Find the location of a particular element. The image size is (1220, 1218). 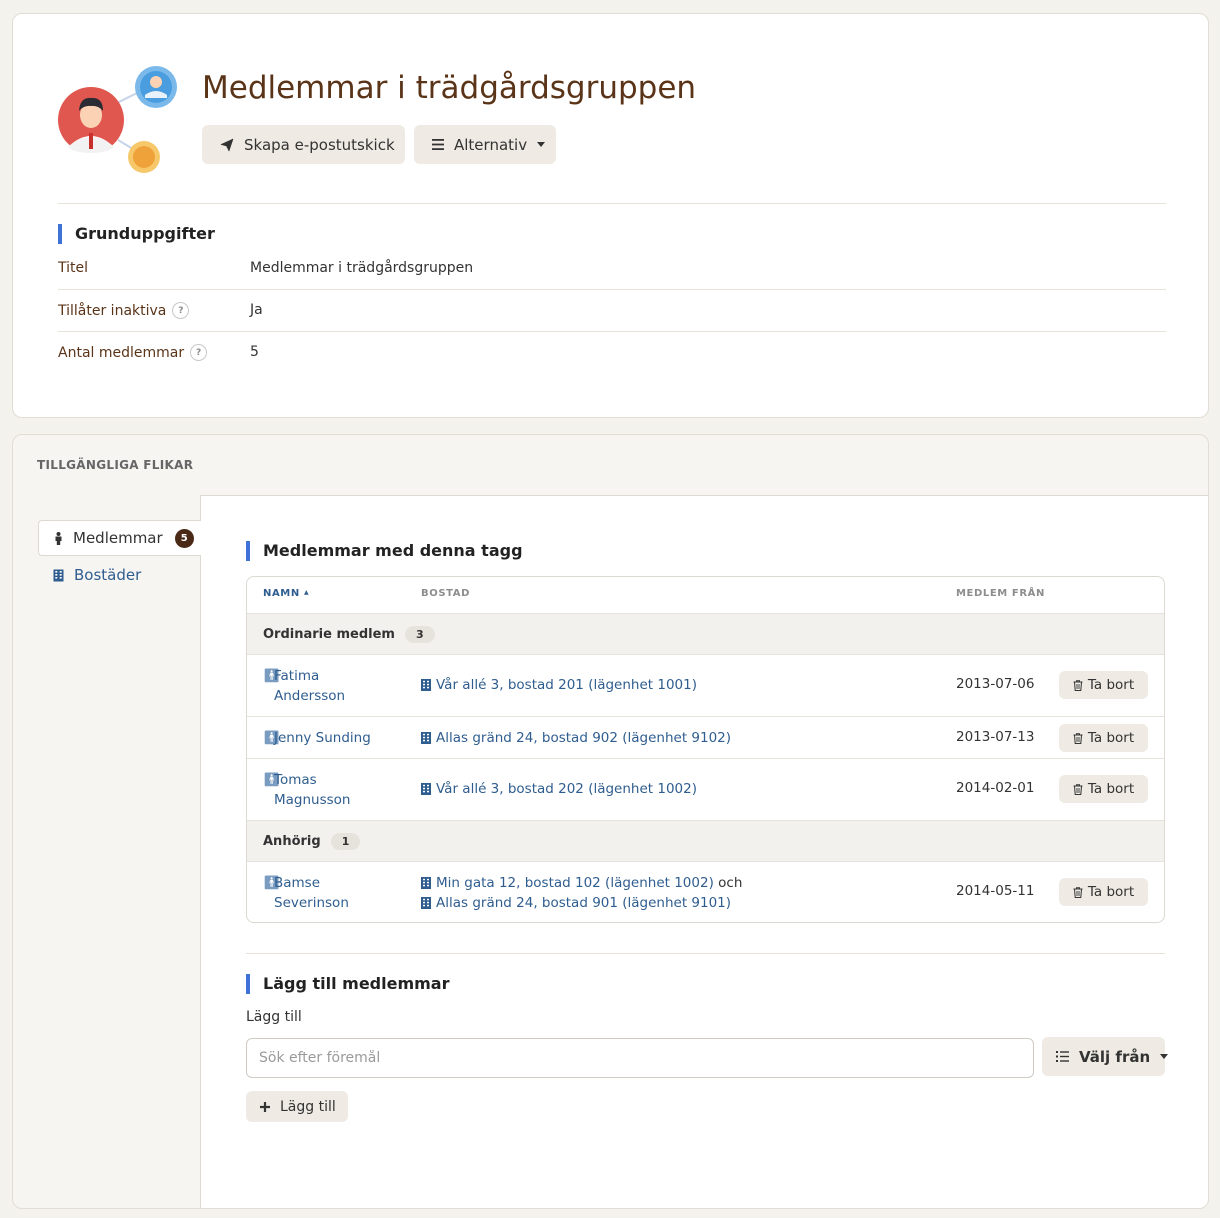

tabs-heading: TILLGÄNGLIGA FLIKAR is located at coordinates (115, 465).